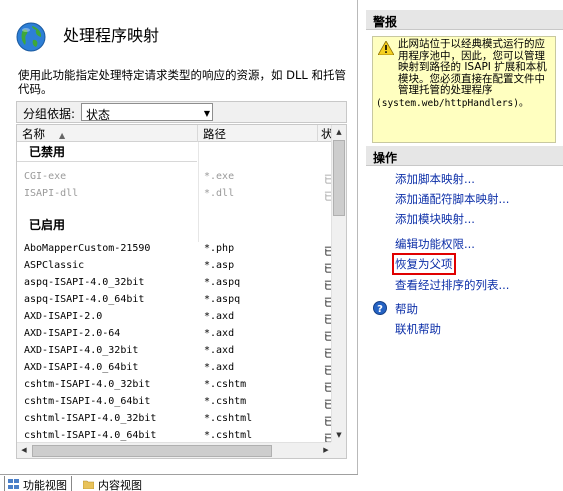 The height and width of the screenshot is (491, 563). What do you see at coordinates (90, 418) in the screenshot?
I see `handler-name: cshtml-ISAPI-4.0_32bit` at bounding box center [90, 418].